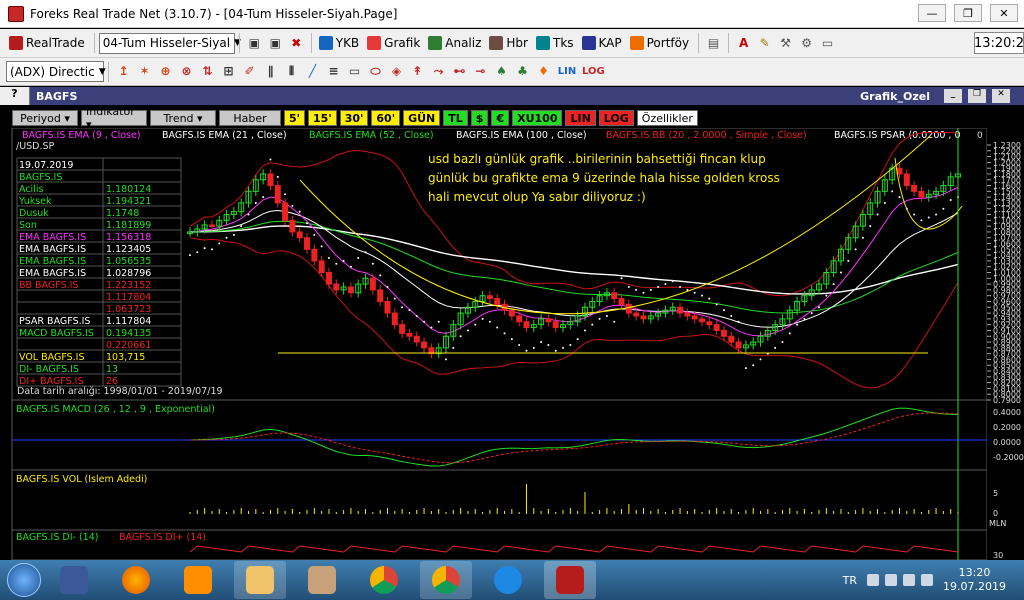  What do you see at coordinates (386, 118) in the screenshot?
I see `period-button-3: 60'` at bounding box center [386, 118].